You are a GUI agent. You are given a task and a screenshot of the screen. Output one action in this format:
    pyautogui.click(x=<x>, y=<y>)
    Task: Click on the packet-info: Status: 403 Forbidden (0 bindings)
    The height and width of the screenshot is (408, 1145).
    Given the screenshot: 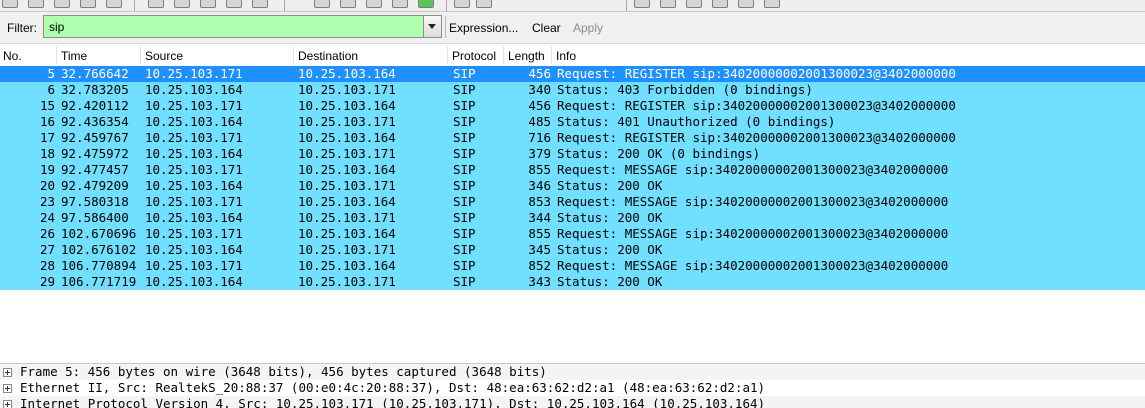 What is the action you would take?
    pyautogui.click(x=685, y=89)
    